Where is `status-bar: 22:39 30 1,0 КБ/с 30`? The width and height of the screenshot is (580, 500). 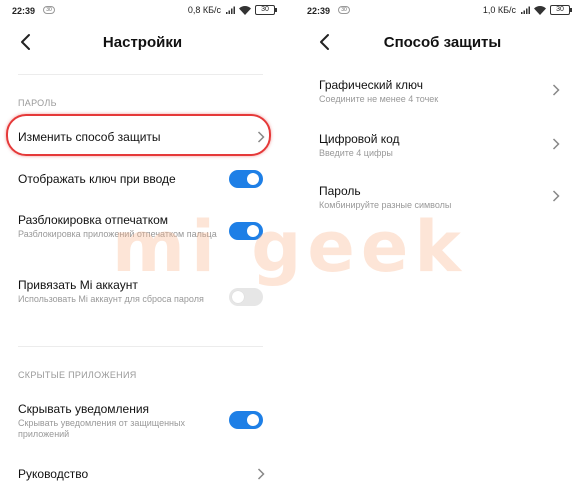 status-bar: 22:39 30 1,0 КБ/с 30 is located at coordinates (437, 11).